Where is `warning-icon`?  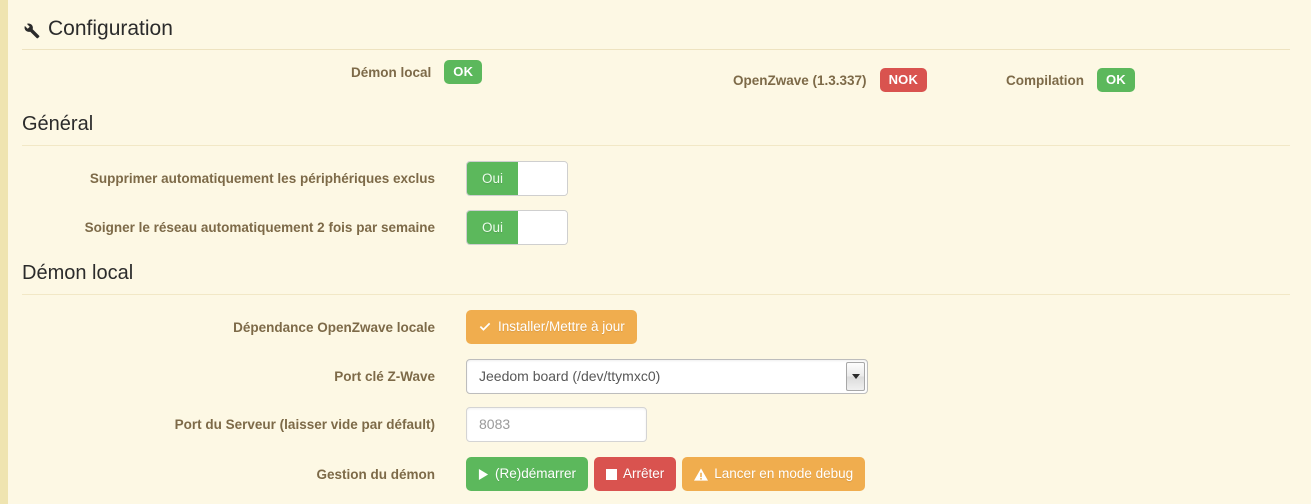
warning-icon is located at coordinates (701, 474).